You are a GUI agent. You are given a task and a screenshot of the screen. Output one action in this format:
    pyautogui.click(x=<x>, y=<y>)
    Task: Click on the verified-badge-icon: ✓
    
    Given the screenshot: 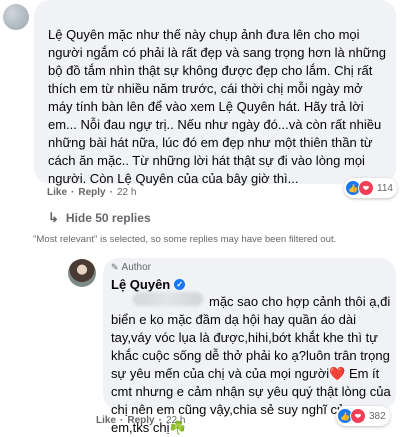 What is the action you would take?
    pyautogui.click(x=180, y=284)
    